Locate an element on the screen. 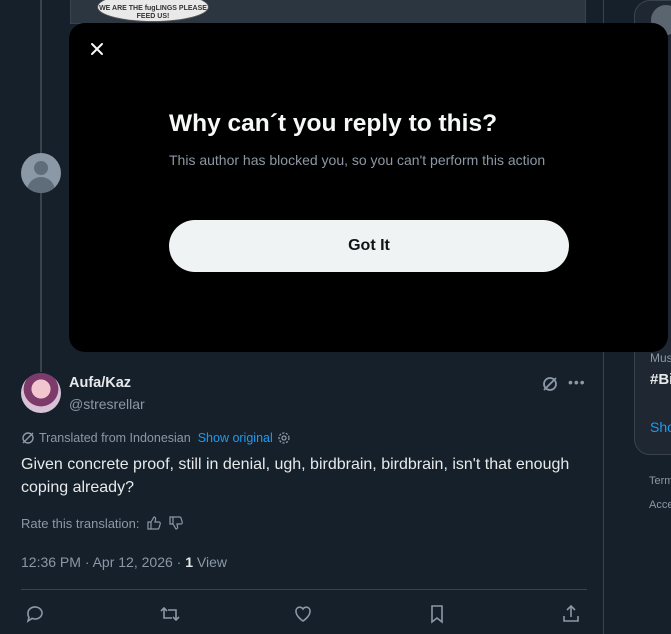 The width and height of the screenshot is (671, 634). avatar is located at coordinates (41, 393).